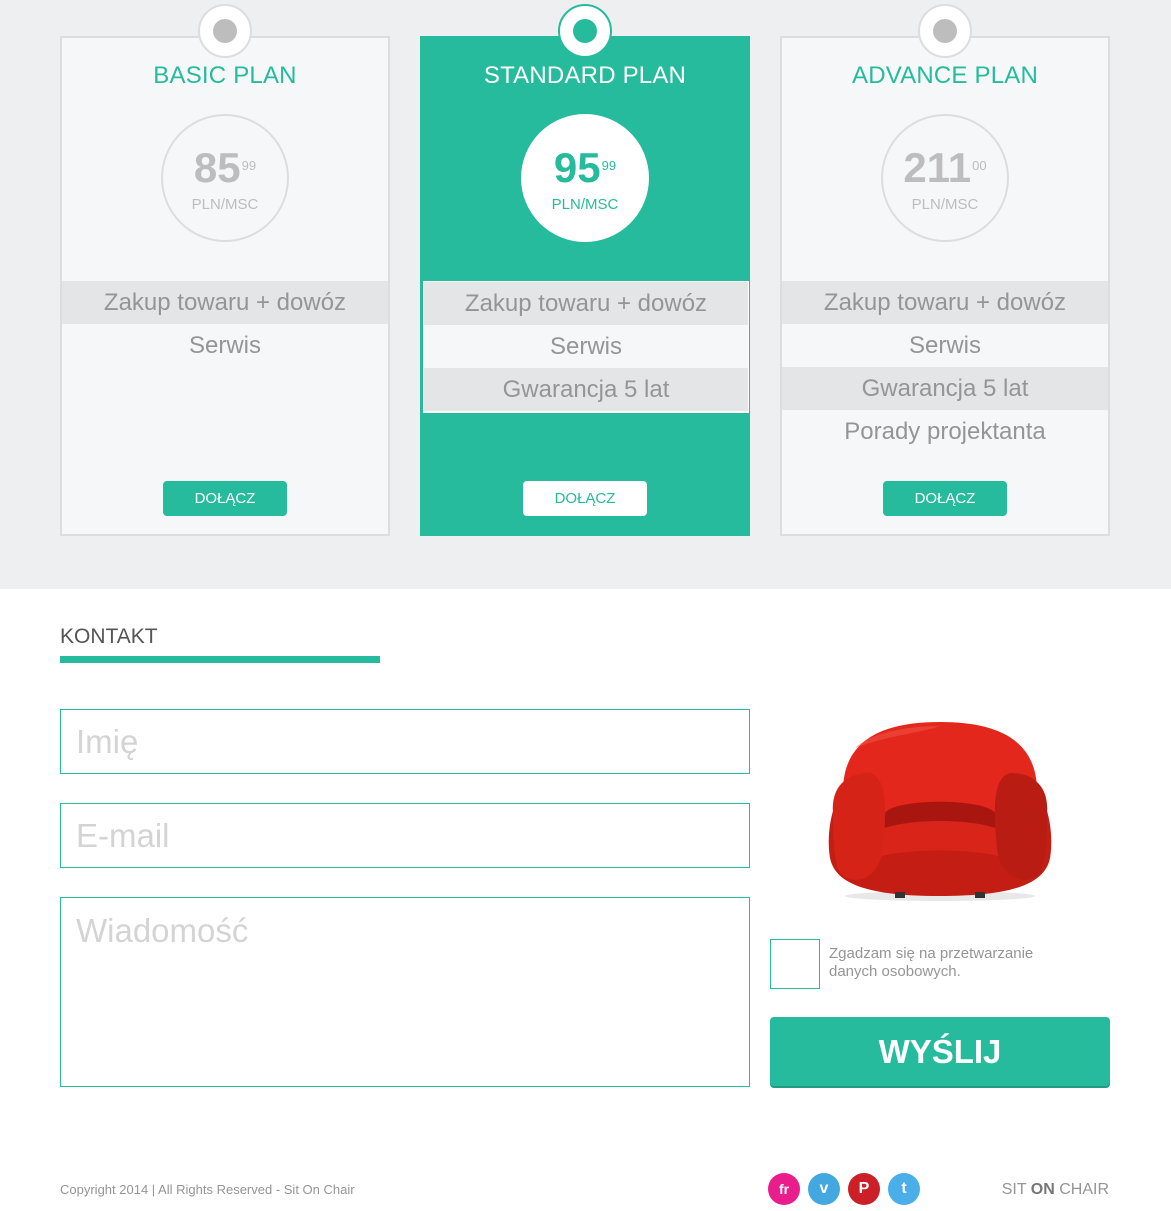 This screenshot has width=1171, height=1211. Describe the element at coordinates (784, 1189) in the screenshot. I see `flickr-icon: fr` at that location.